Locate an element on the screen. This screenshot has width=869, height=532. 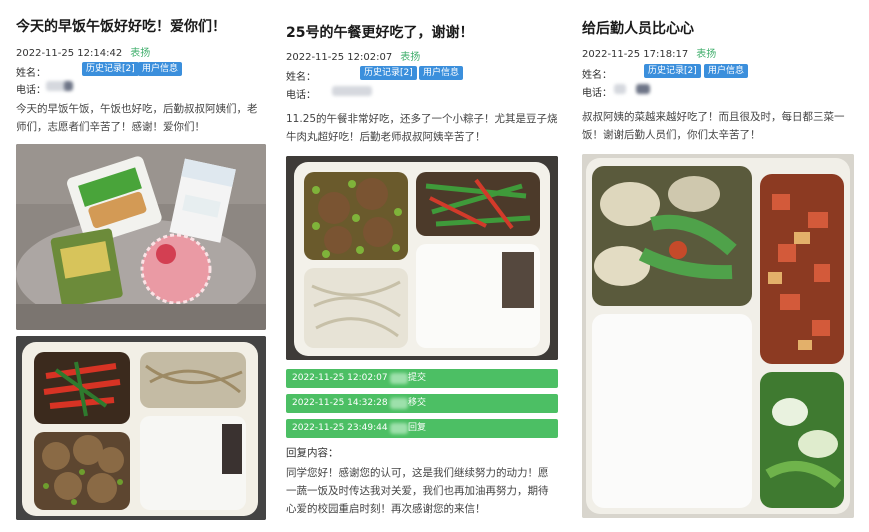
reply-log-time: 2022-11-25 23:49:44 is located at coordinates (340, 428).